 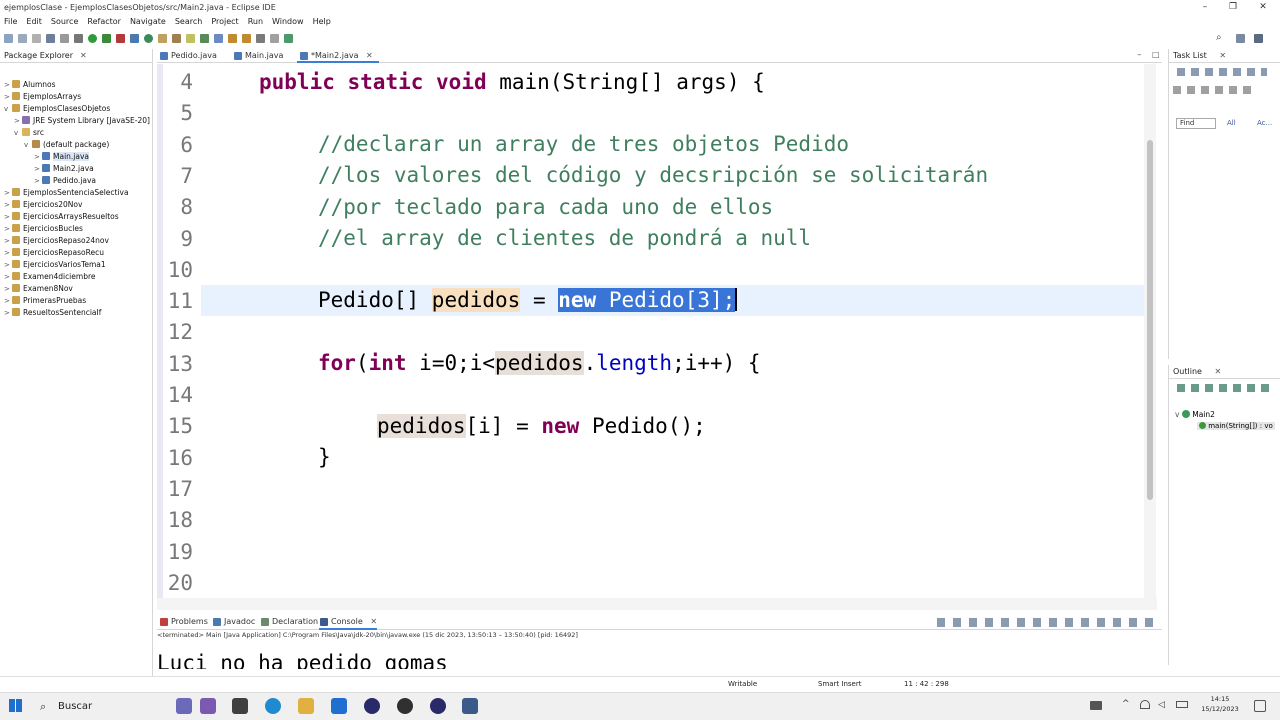 I want to click on mark-occurrences-icon, so click(x=218, y=38).